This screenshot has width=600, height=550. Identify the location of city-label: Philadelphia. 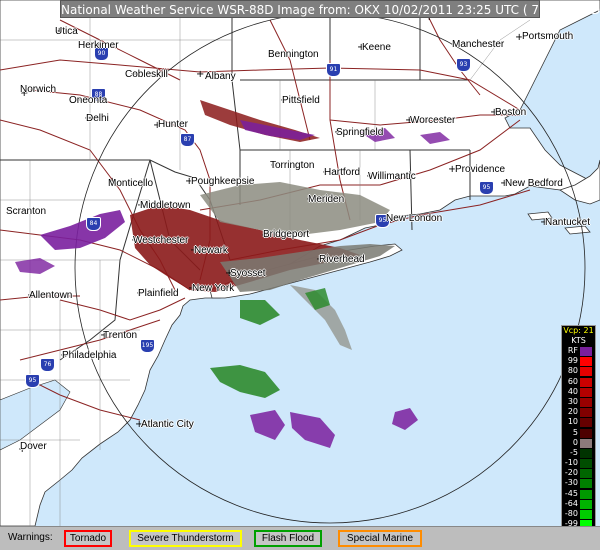
(89, 355).